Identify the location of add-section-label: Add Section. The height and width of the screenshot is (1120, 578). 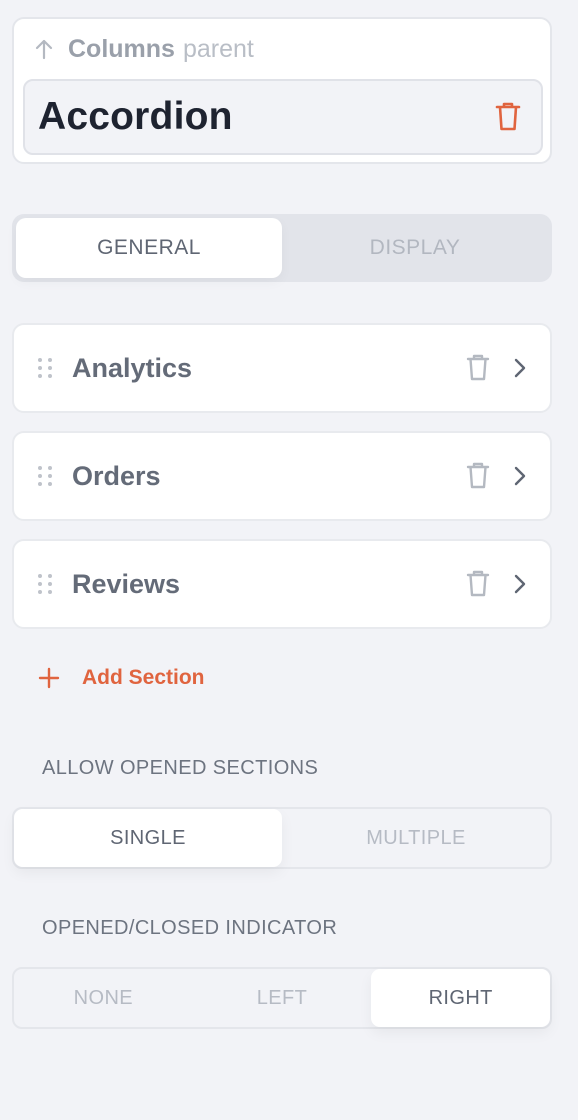
(143, 677).